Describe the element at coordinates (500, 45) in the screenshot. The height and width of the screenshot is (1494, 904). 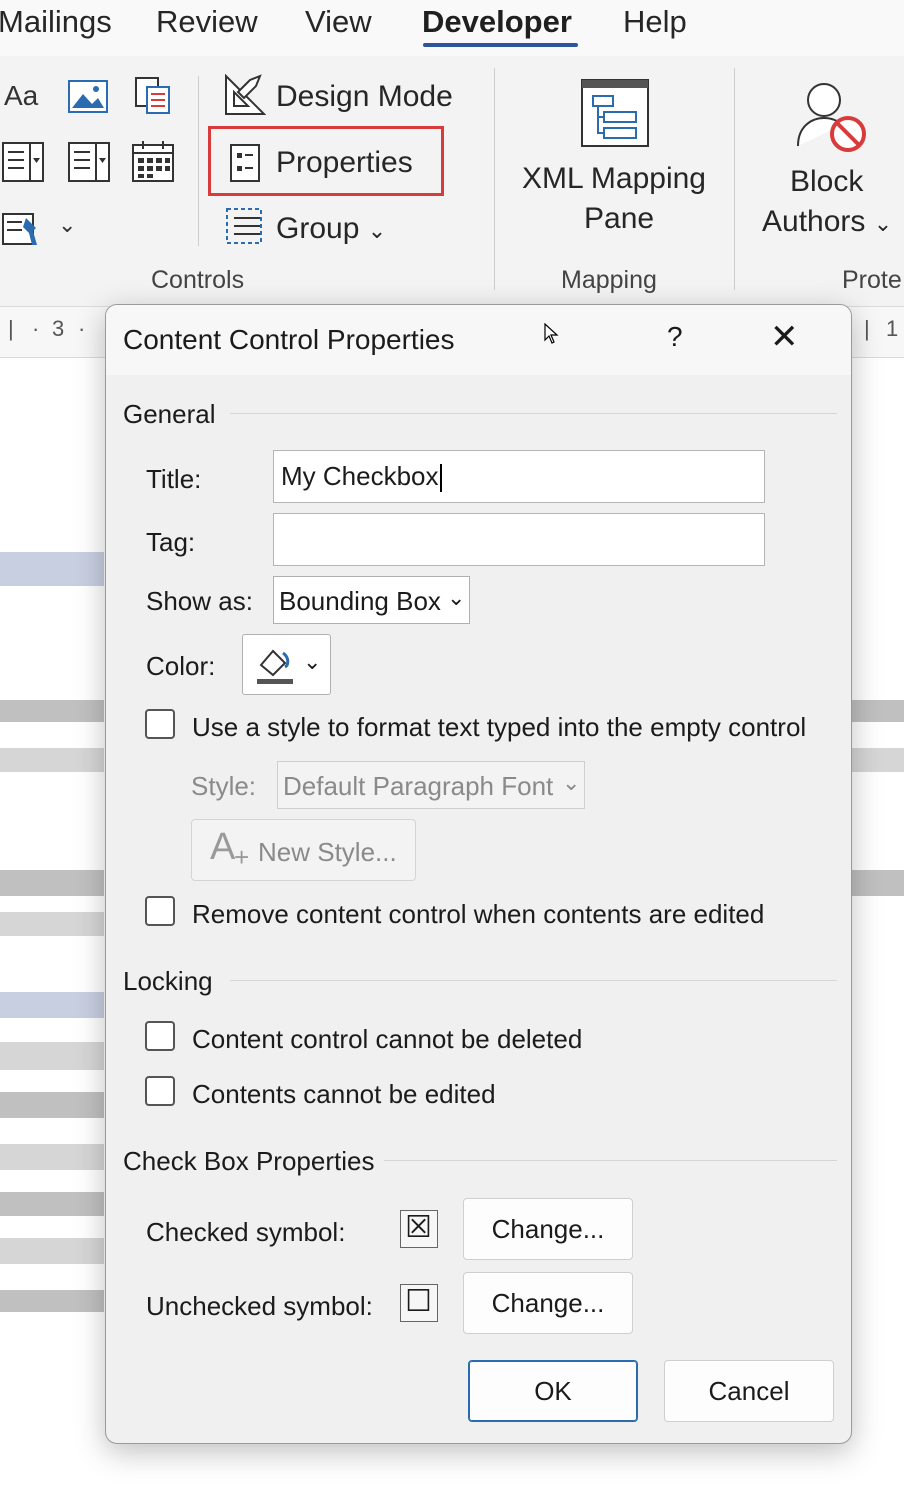
I see `active-tab-indicator` at that location.